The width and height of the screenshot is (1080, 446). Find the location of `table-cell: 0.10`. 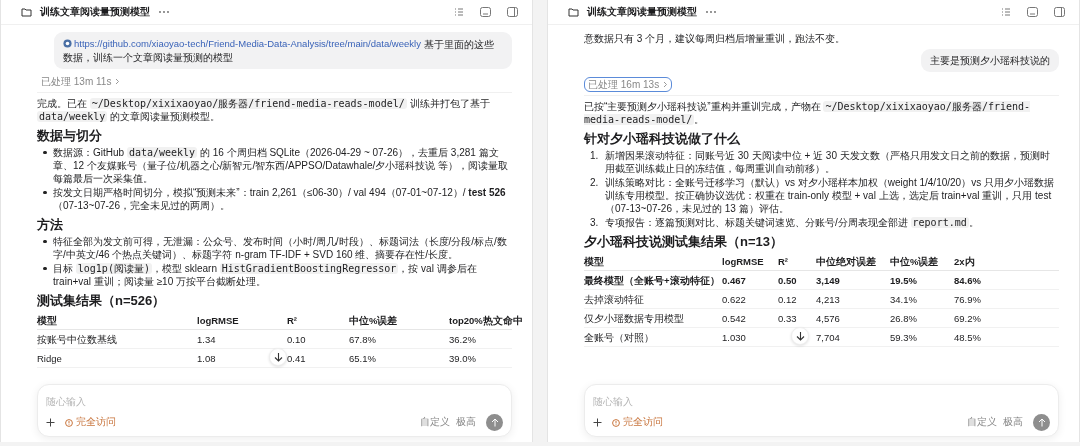

table-cell: 0.10 is located at coordinates (296, 339).